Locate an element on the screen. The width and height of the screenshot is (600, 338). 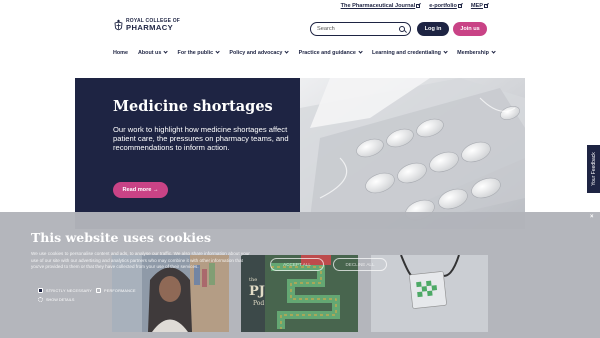
nav-item-for-the-public: For the public is located at coordinates (199, 52).